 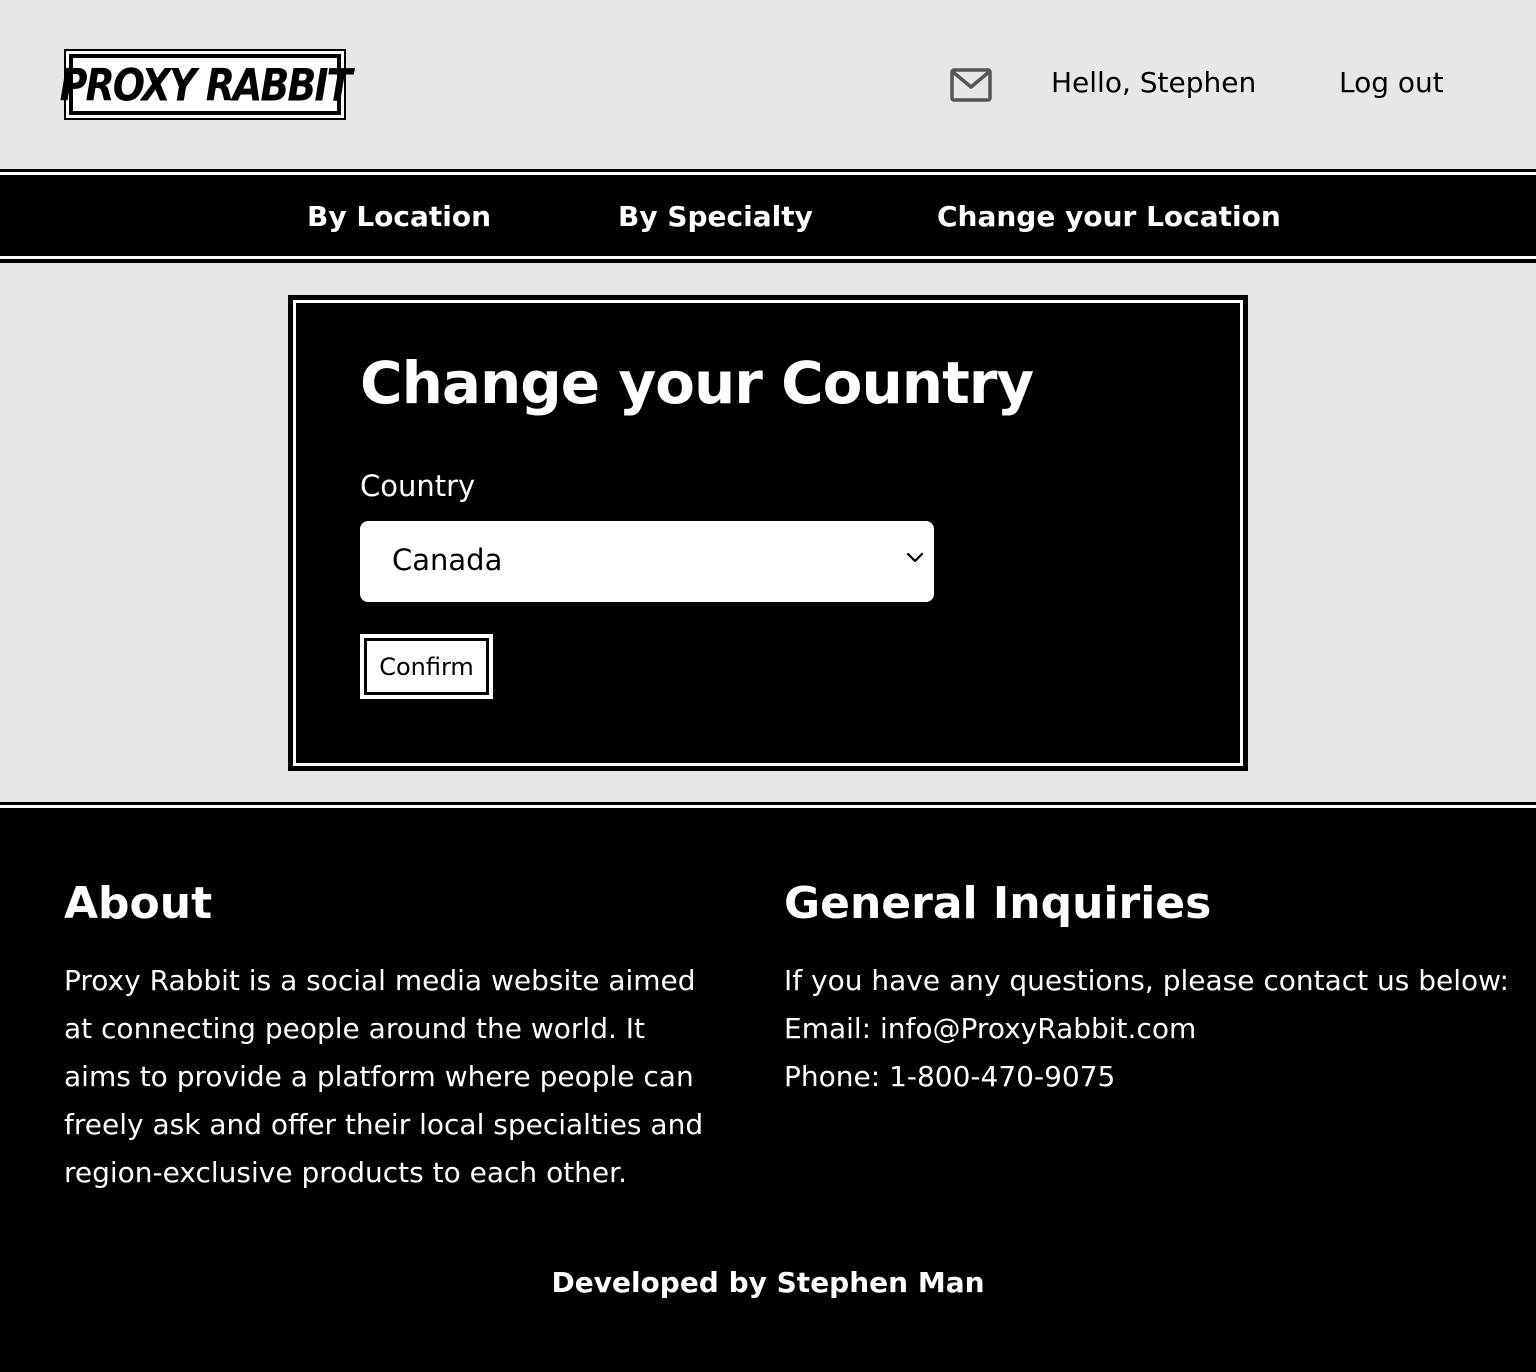 What do you see at coordinates (1109, 216) in the screenshot?
I see `nav-item-change-location: Change your Location` at bounding box center [1109, 216].